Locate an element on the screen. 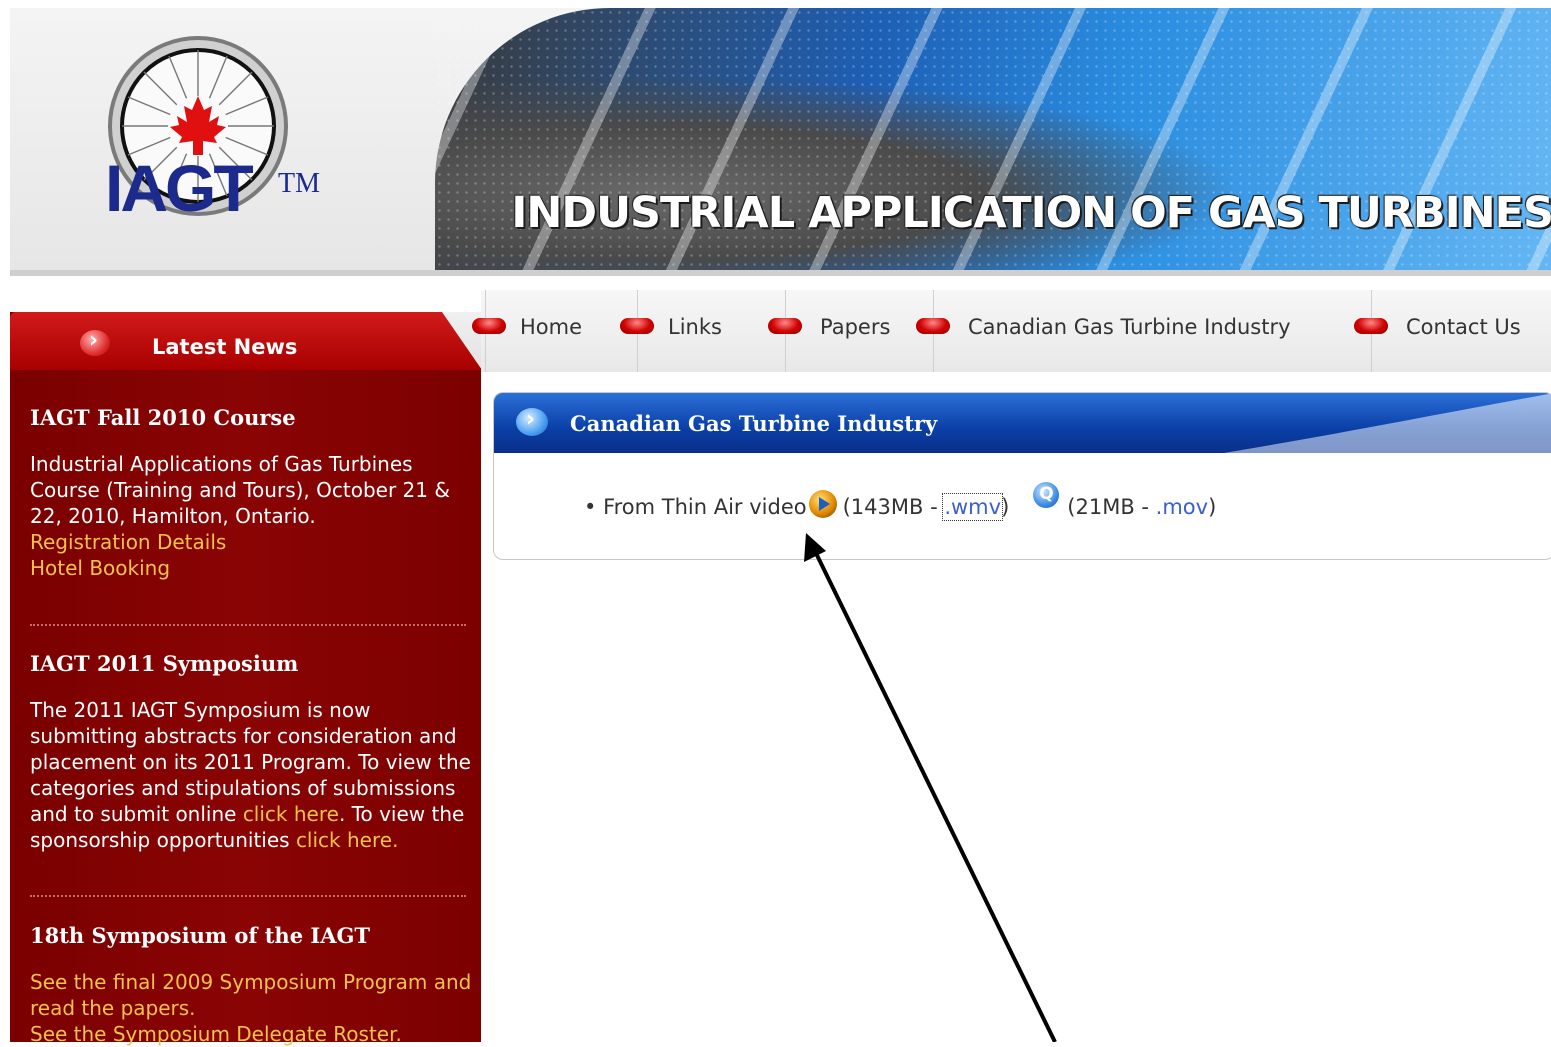 The width and height of the screenshot is (1551, 1047). wmv-suffix: ) is located at coordinates (1005, 507).